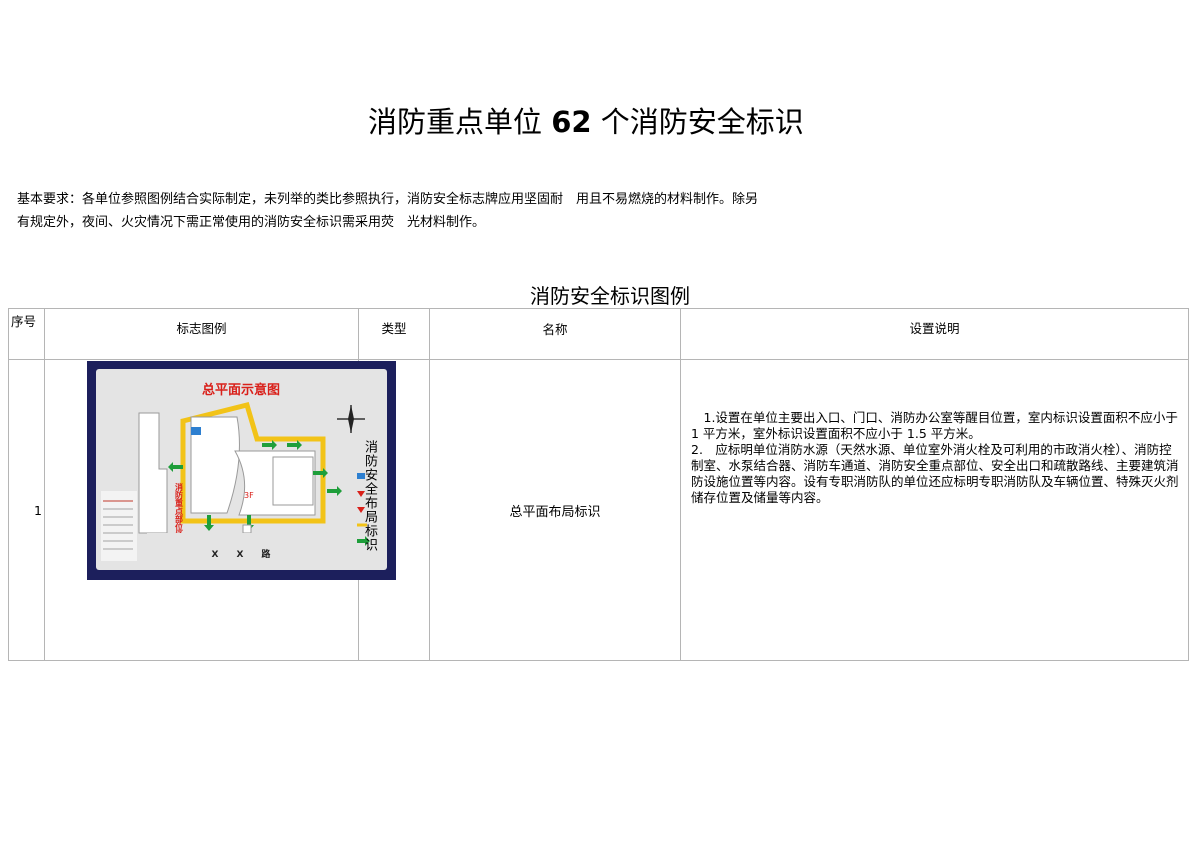 The image size is (1200, 849). I want to click on row-name: 总平面布局标识, so click(555, 510).